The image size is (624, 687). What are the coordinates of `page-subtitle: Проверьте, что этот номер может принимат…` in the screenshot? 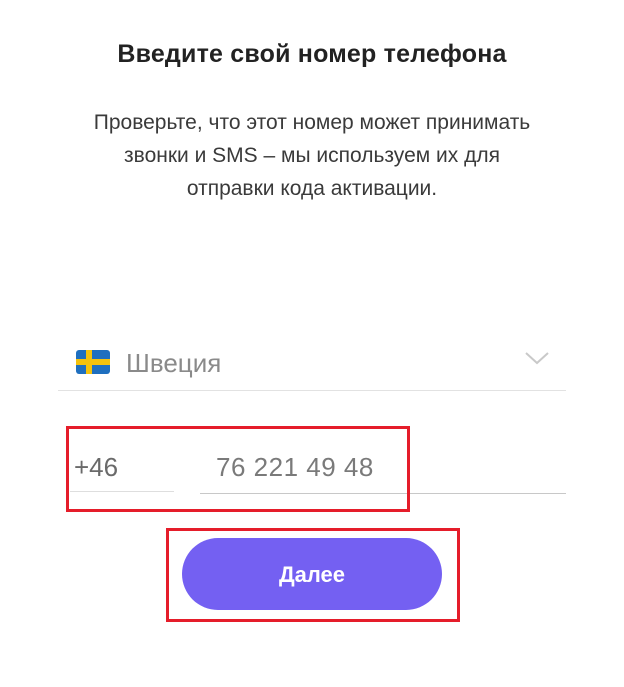 It's located at (312, 155).